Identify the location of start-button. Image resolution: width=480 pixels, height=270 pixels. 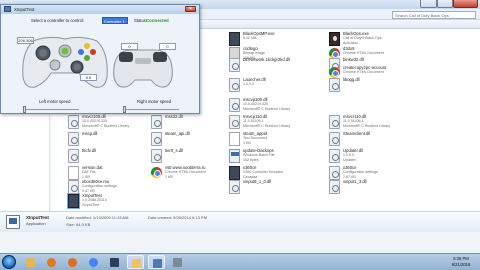
(9, 262).